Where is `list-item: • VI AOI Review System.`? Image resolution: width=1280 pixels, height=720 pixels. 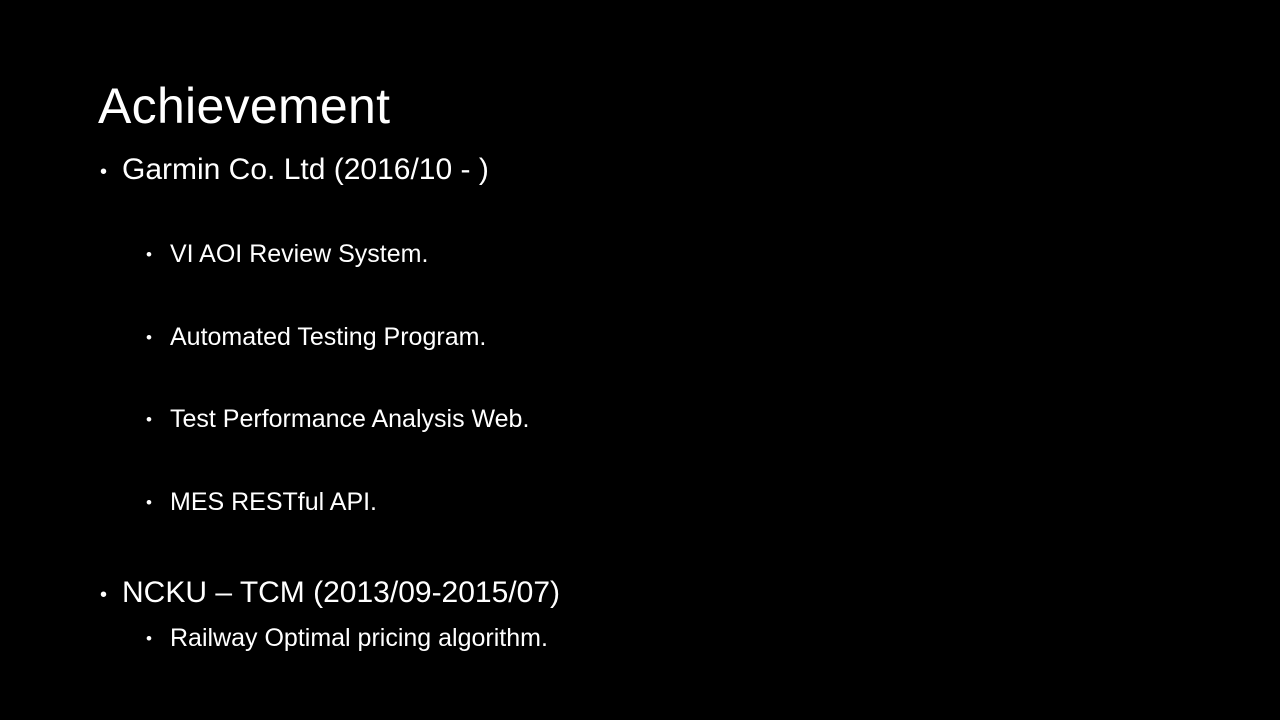 list-item: • VI AOI Review System. is located at coordinates (287, 254).